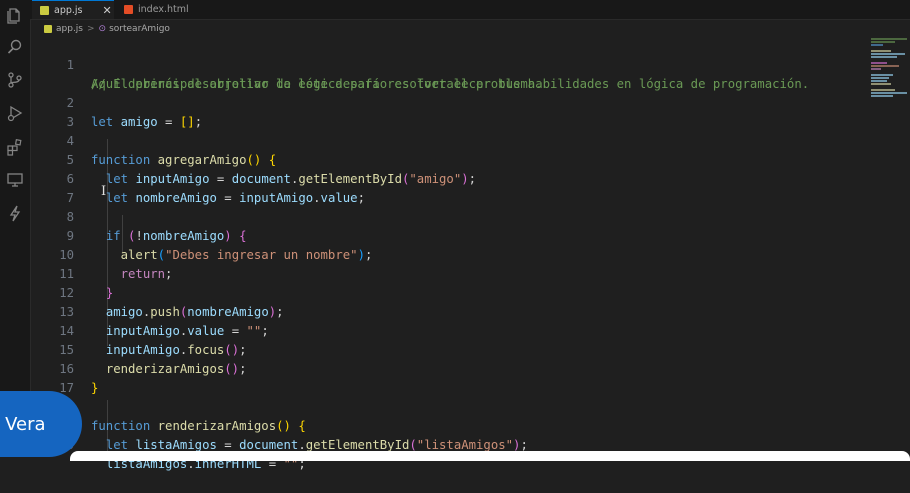 This screenshot has height=493, width=910. I want to click on code-line: 2 let amigo = [];, so click(449, 102).